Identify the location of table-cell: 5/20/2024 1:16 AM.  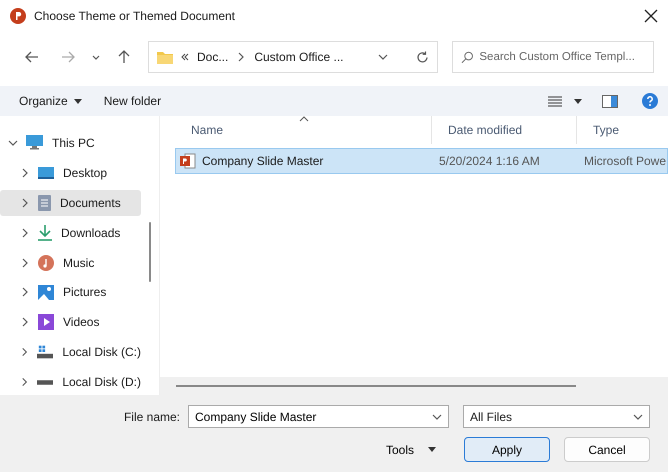
(489, 161).